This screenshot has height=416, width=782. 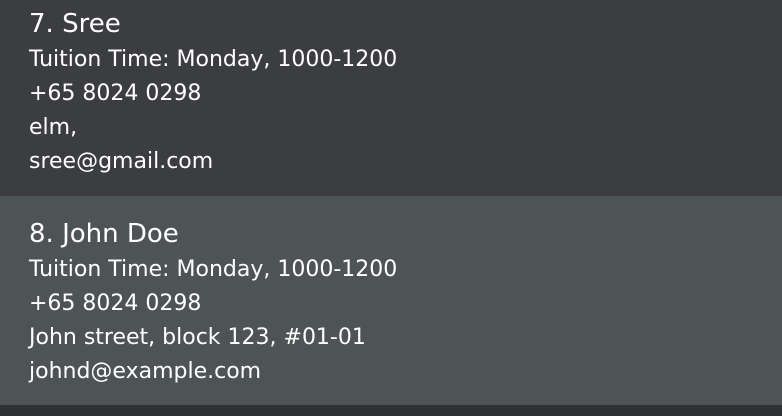 I want to click on person-email: sree@gmail.com, so click(x=121, y=161).